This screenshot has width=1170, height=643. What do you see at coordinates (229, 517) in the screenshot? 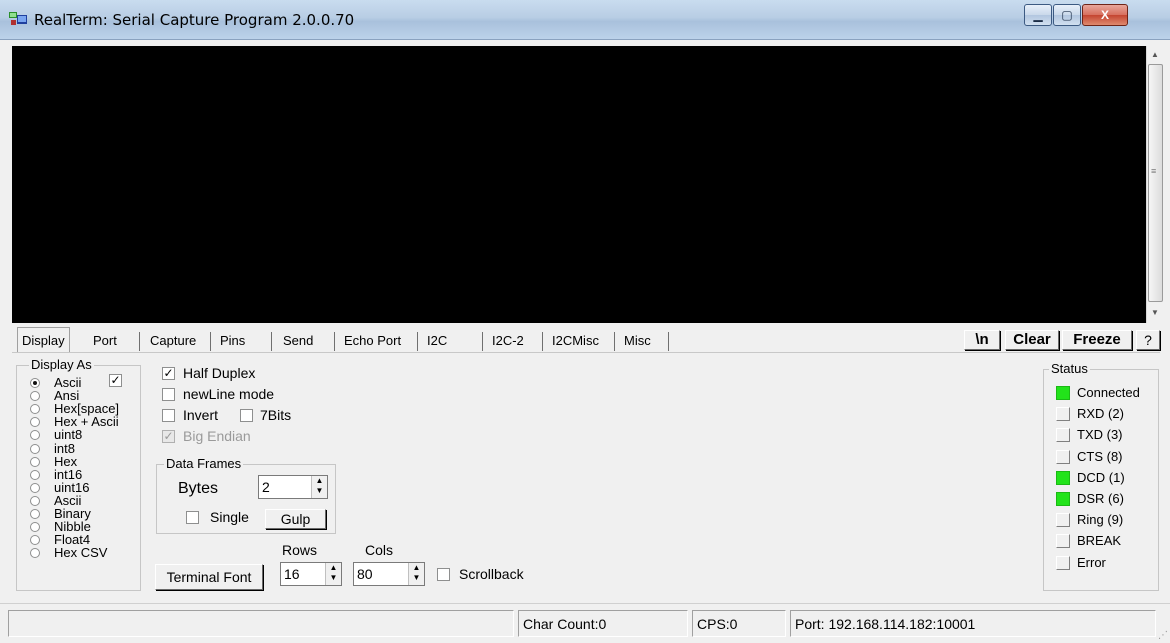
I see `single-label: Single` at bounding box center [229, 517].